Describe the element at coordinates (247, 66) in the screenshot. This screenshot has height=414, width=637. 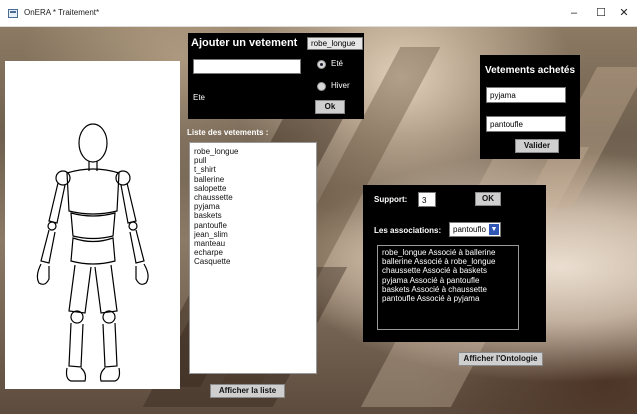
I see `clothing-name-input` at that location.